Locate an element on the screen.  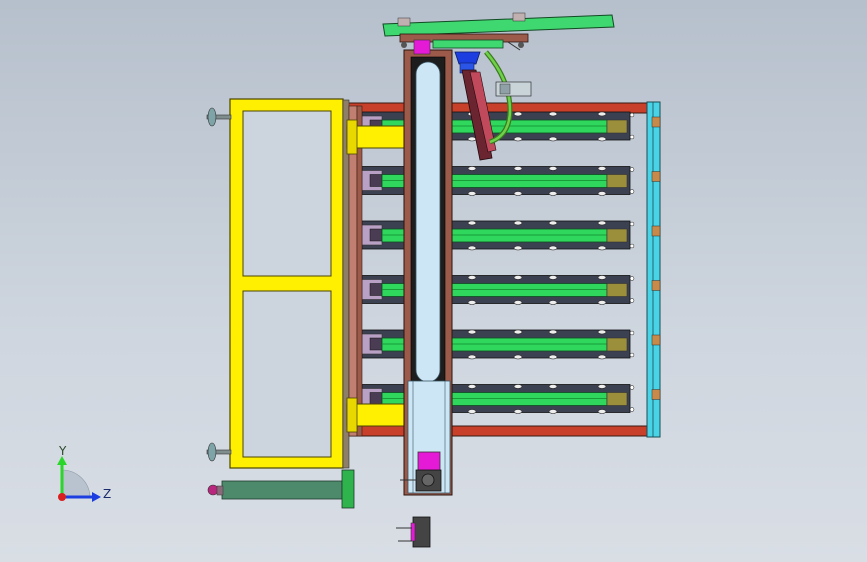
y-axis-label: Y is located at coordinates (62, 451).